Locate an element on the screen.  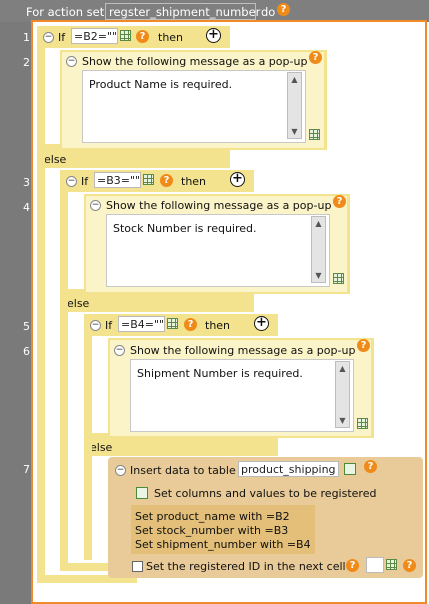
action-set-name-field: regster_shipment_number is located at coordinates (182, 11).